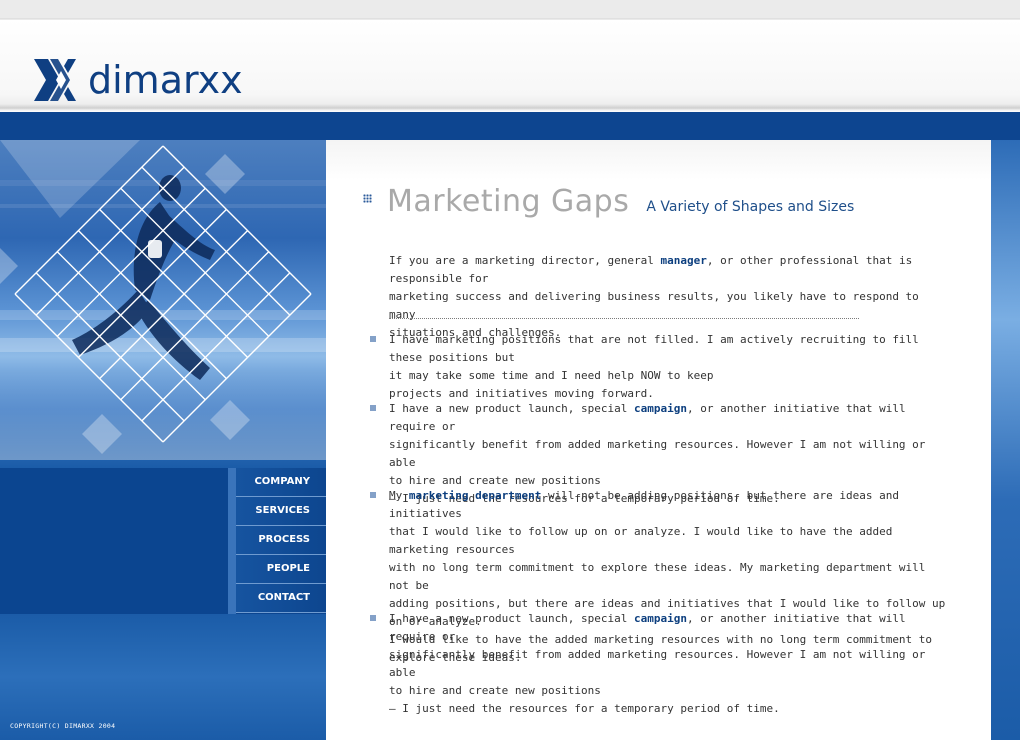  What do you see at coordinates (281, 482) in the screenshot?
I see `nav-item-company: COMPANY` at bounding box center [281, 482].